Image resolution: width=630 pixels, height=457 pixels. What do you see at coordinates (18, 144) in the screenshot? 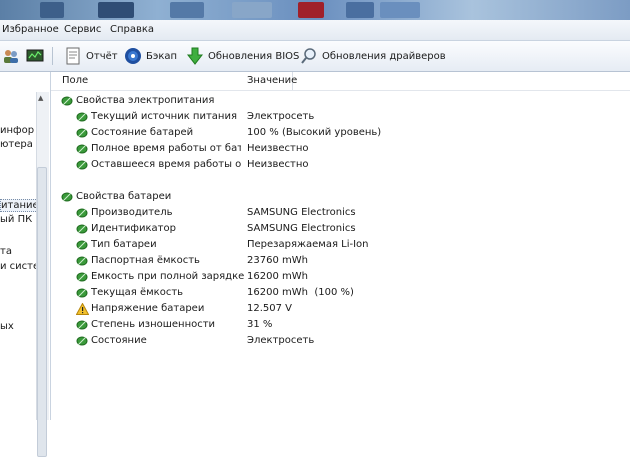
I see `tree-item: ютера` at bounding box center [18, 144].